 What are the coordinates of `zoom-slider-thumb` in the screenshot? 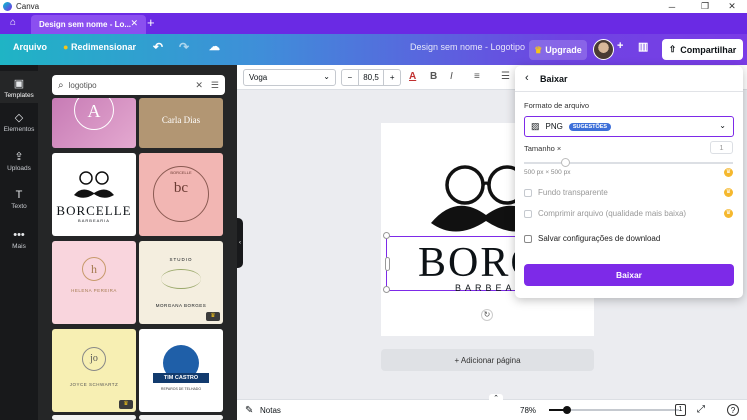 It's located at (567, 410).